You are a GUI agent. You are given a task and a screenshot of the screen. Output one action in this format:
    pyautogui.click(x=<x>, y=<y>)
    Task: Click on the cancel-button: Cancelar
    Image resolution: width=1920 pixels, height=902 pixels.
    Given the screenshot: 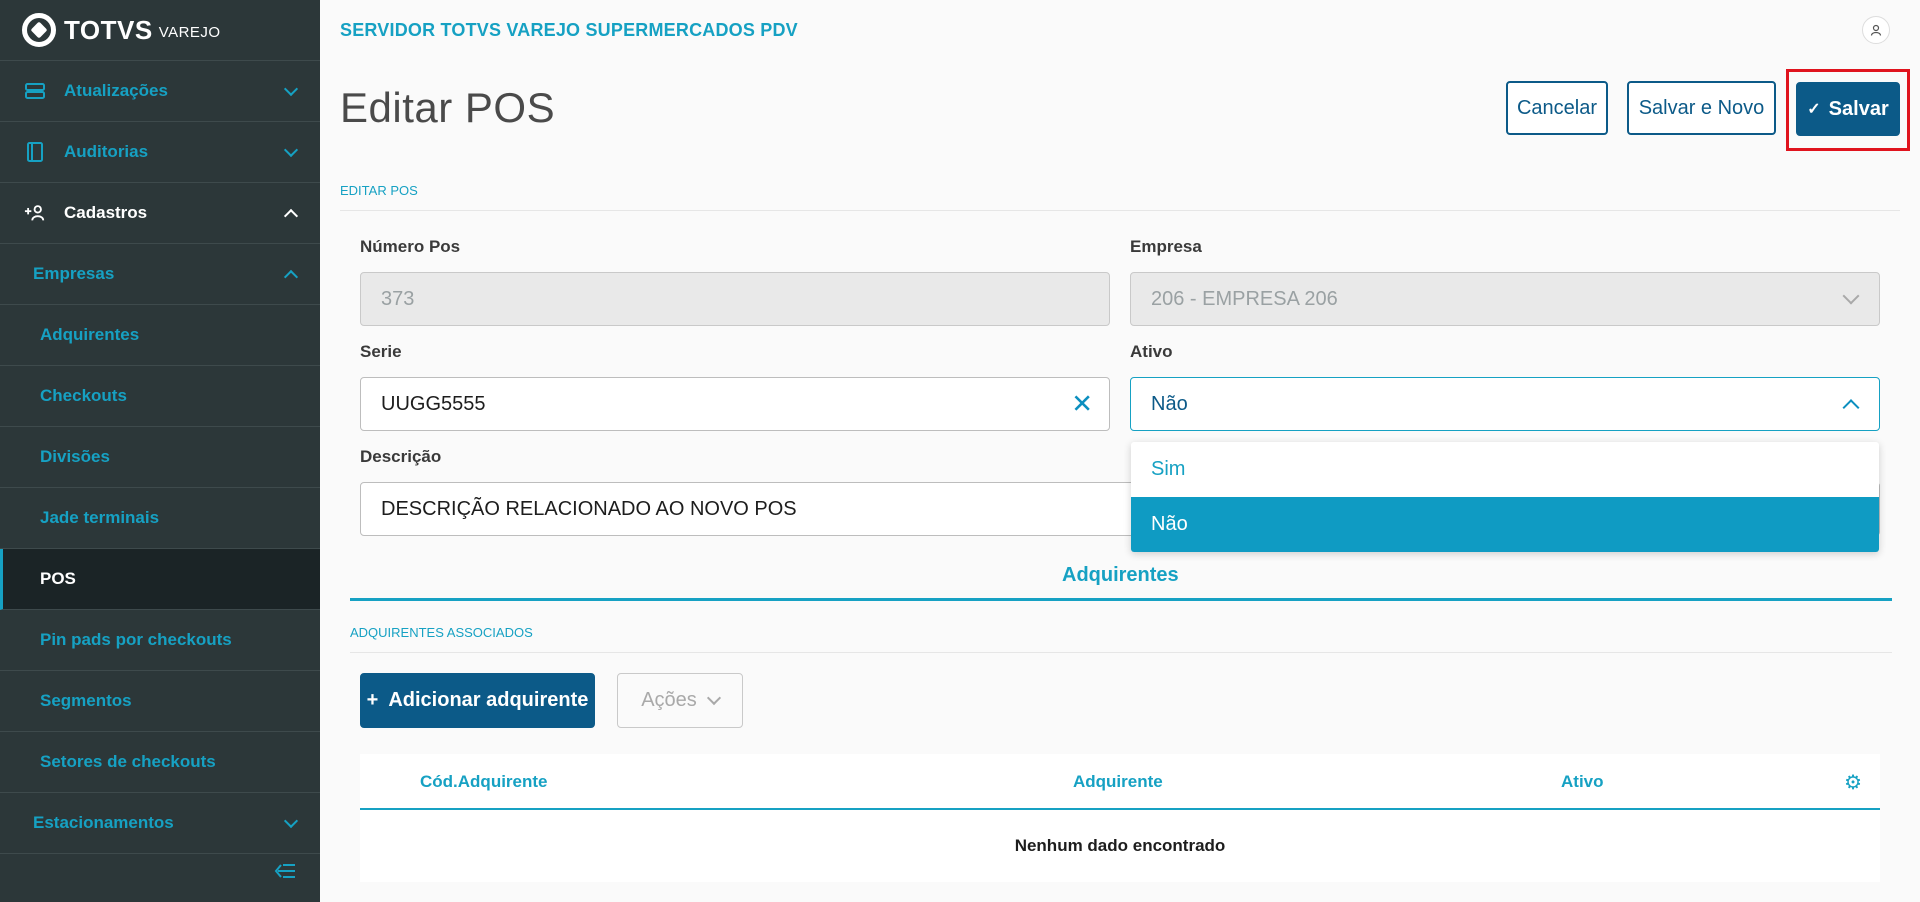 What is the action you would take?
    pyautogui.click(x=1557, y=108)
    